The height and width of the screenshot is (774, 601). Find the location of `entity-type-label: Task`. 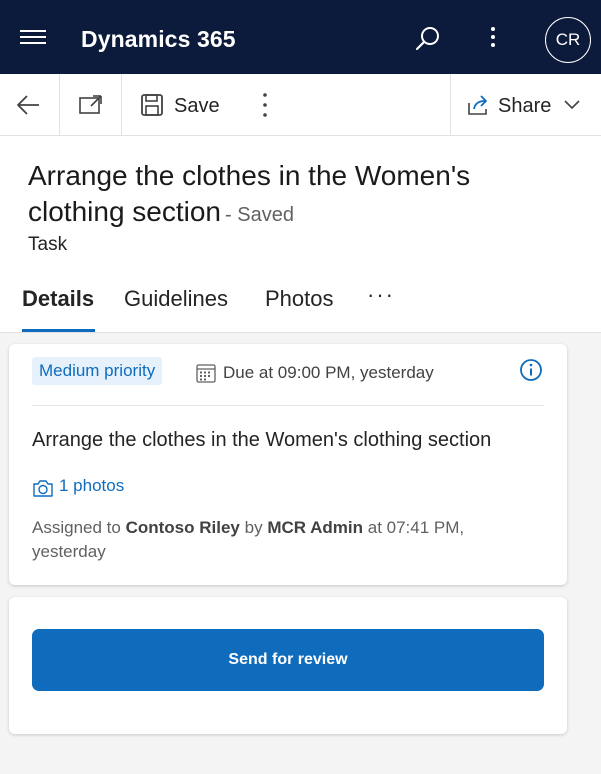

entity-type-label: Task is located at coordinates (48, 244).